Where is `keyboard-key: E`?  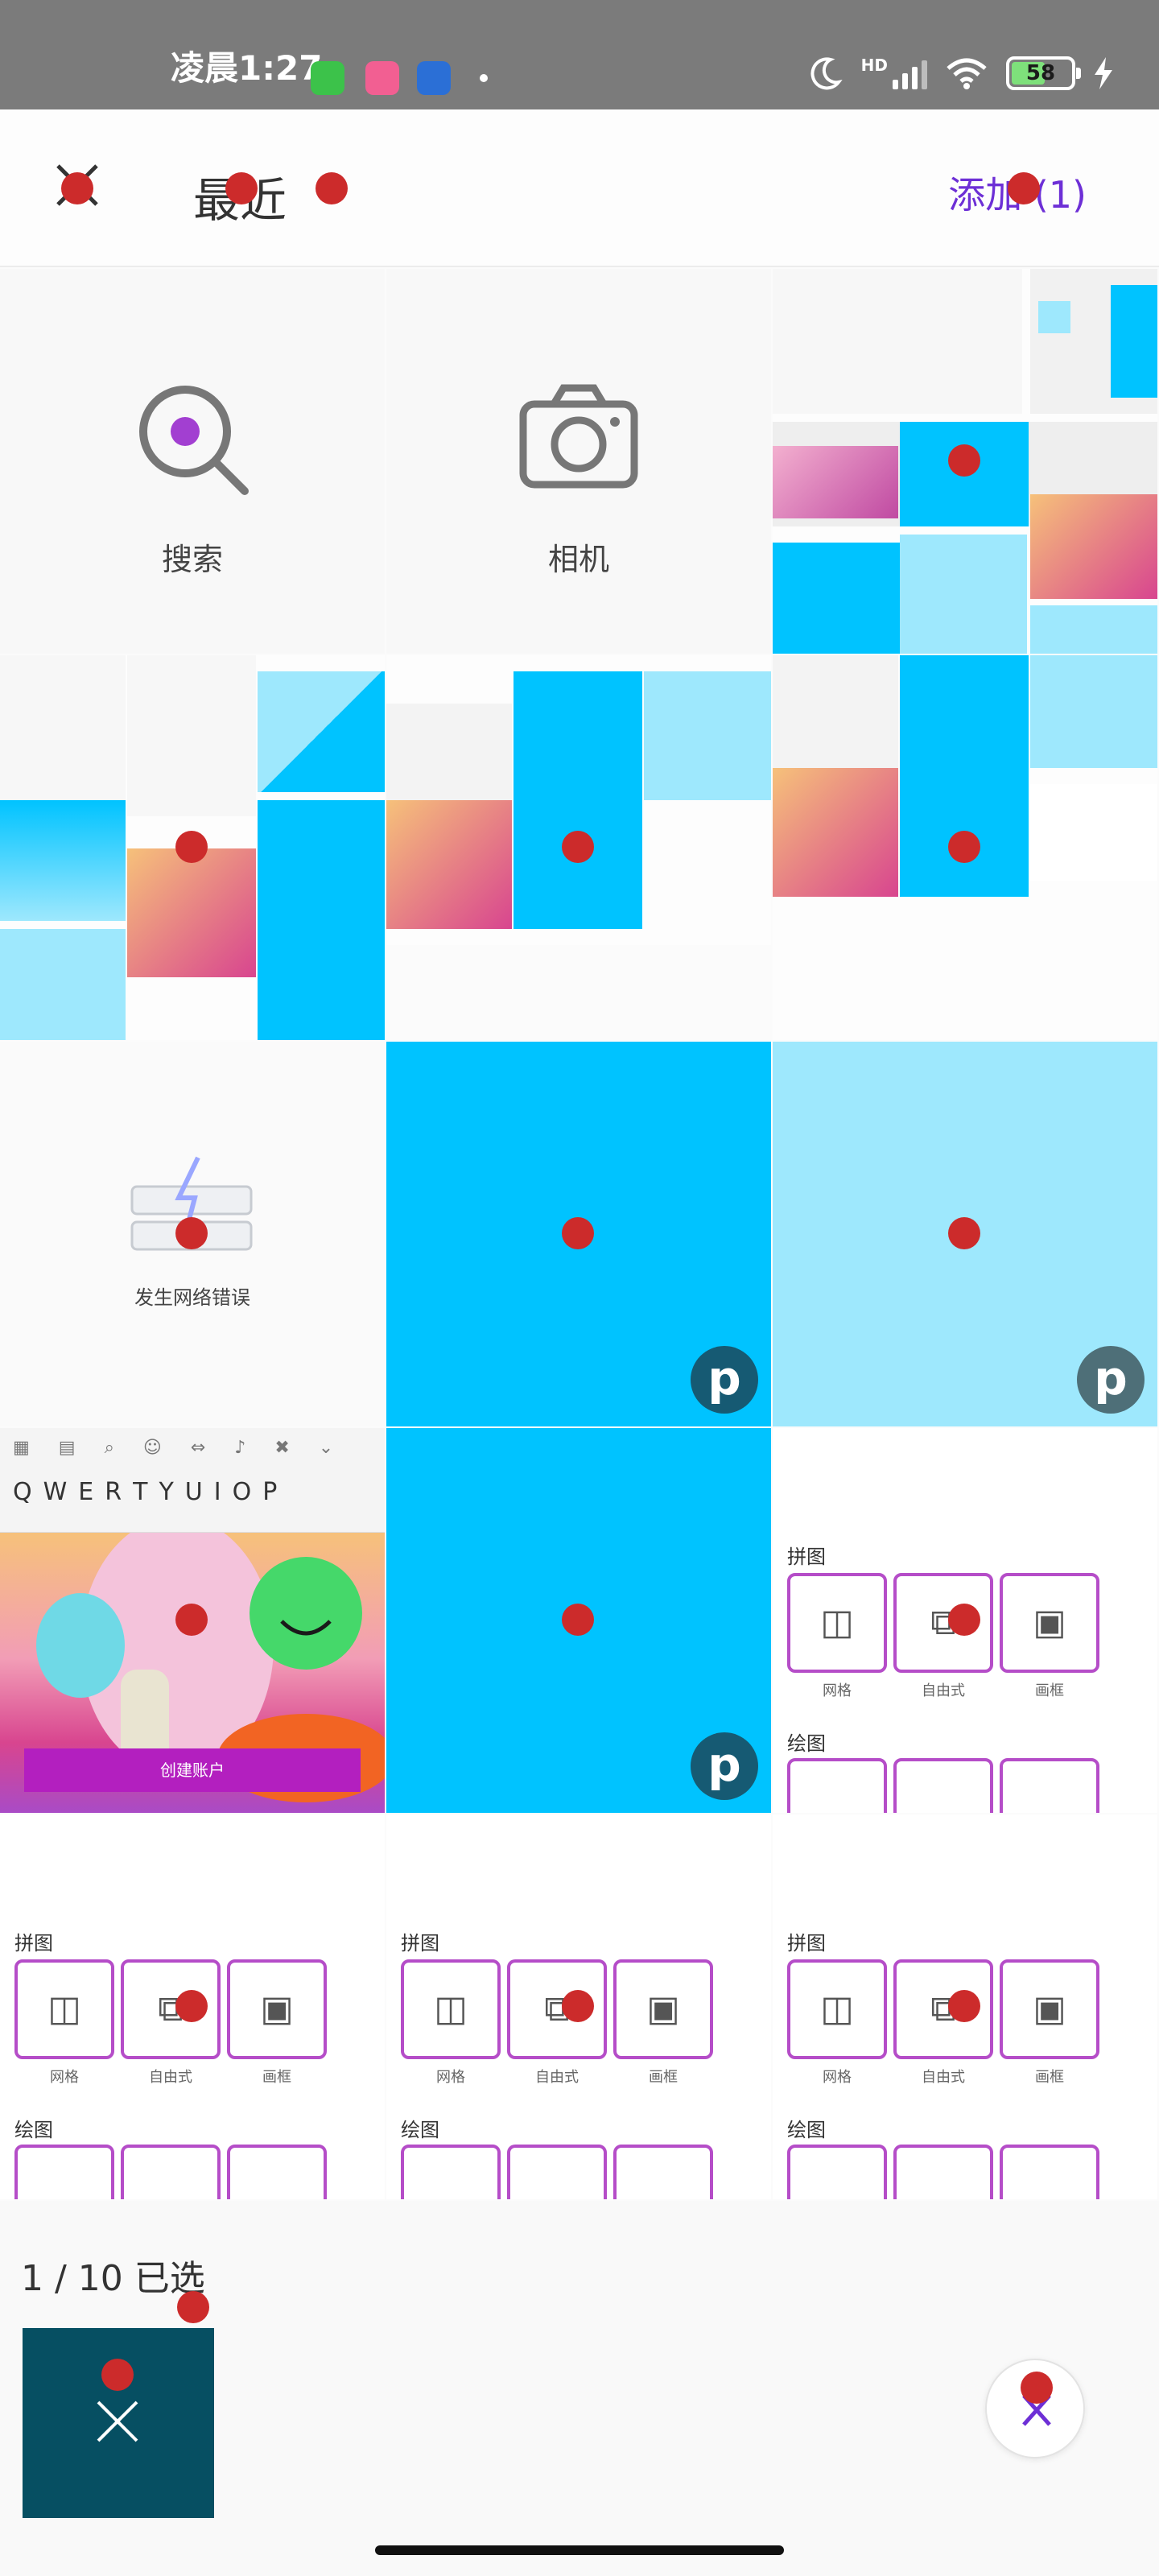 keyboard-key: E is located at coordinates (86, 1492).